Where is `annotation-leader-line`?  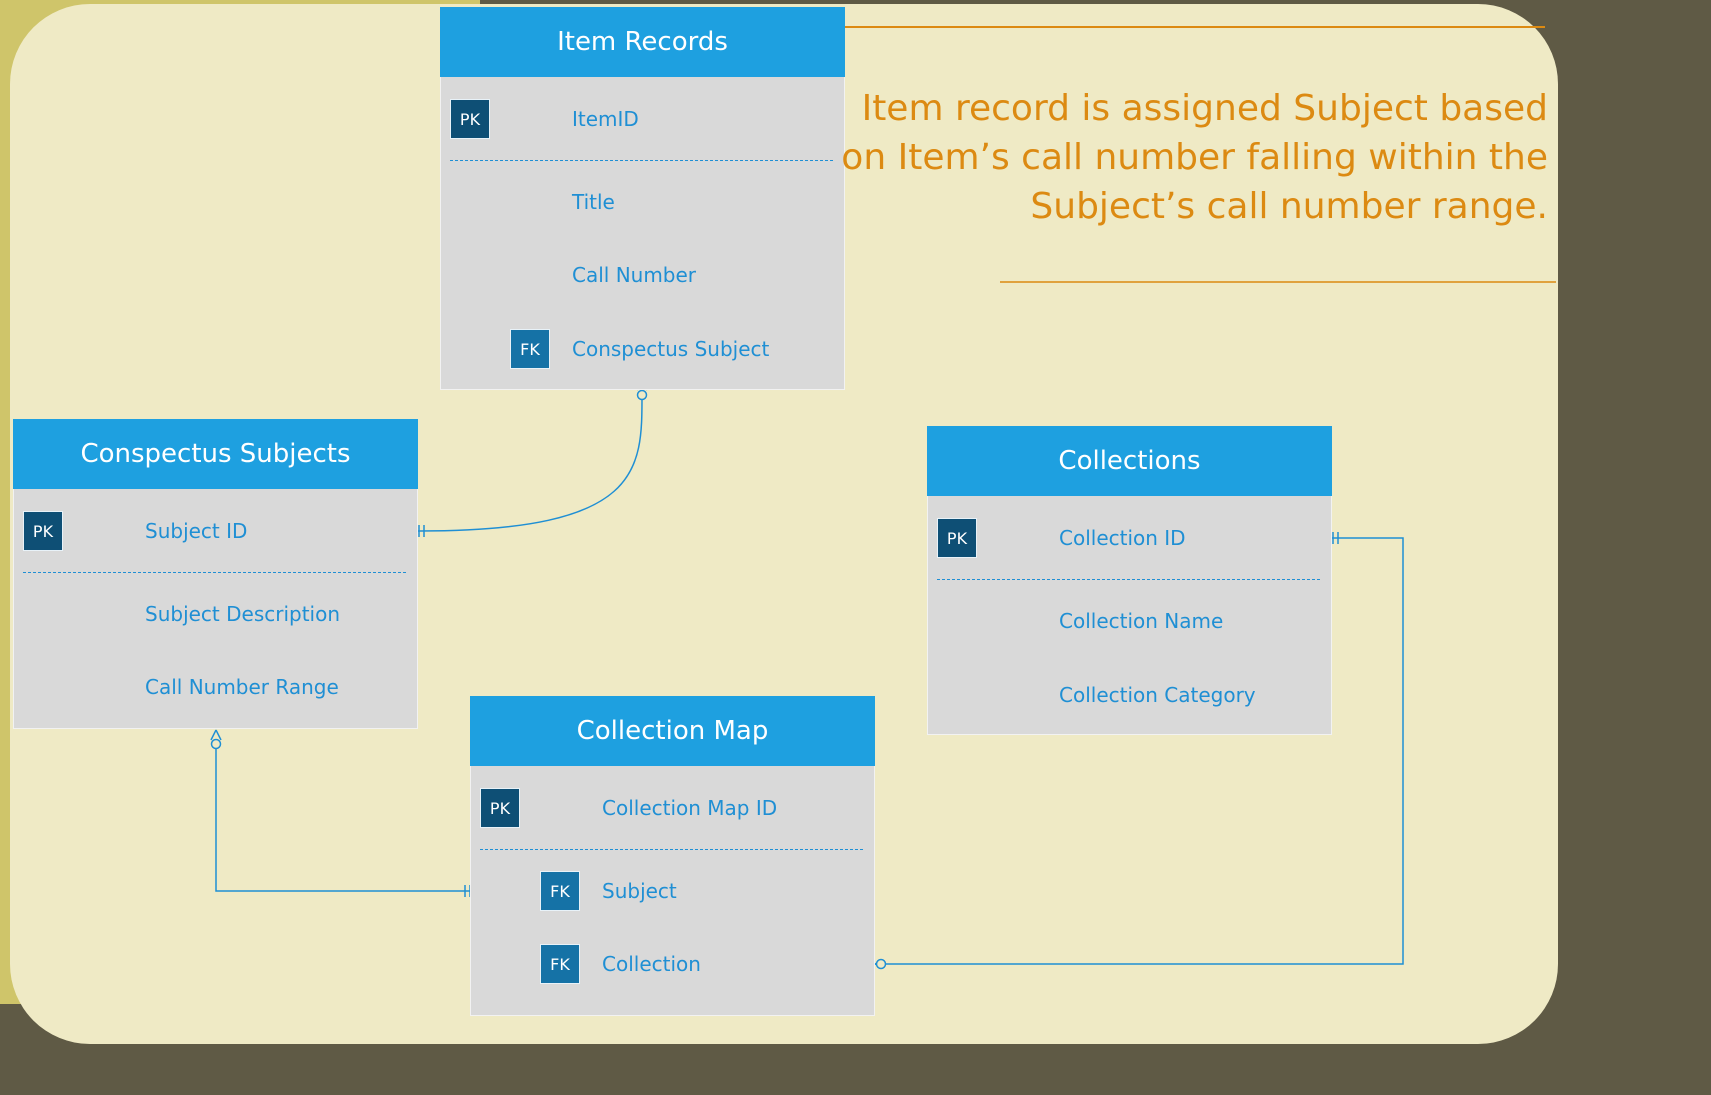 annotation-leader-line is located at coordinates (1173, 30).